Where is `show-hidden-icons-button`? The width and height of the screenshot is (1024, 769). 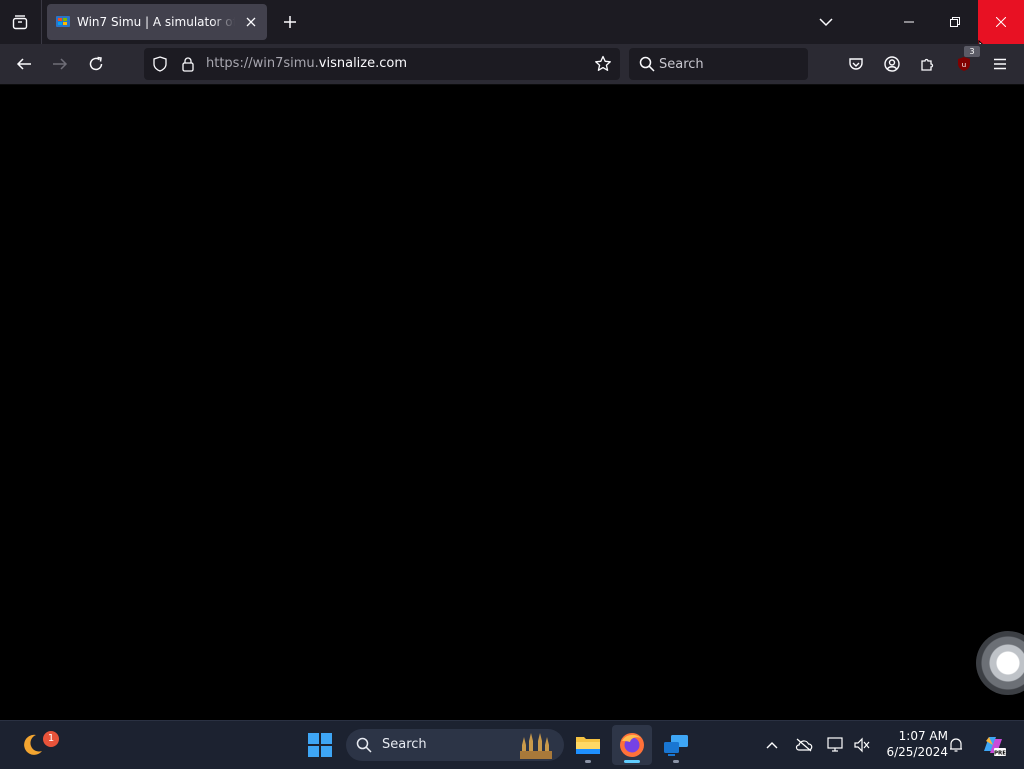
show-hidden-icons-button is located at coordinates (772, 745).